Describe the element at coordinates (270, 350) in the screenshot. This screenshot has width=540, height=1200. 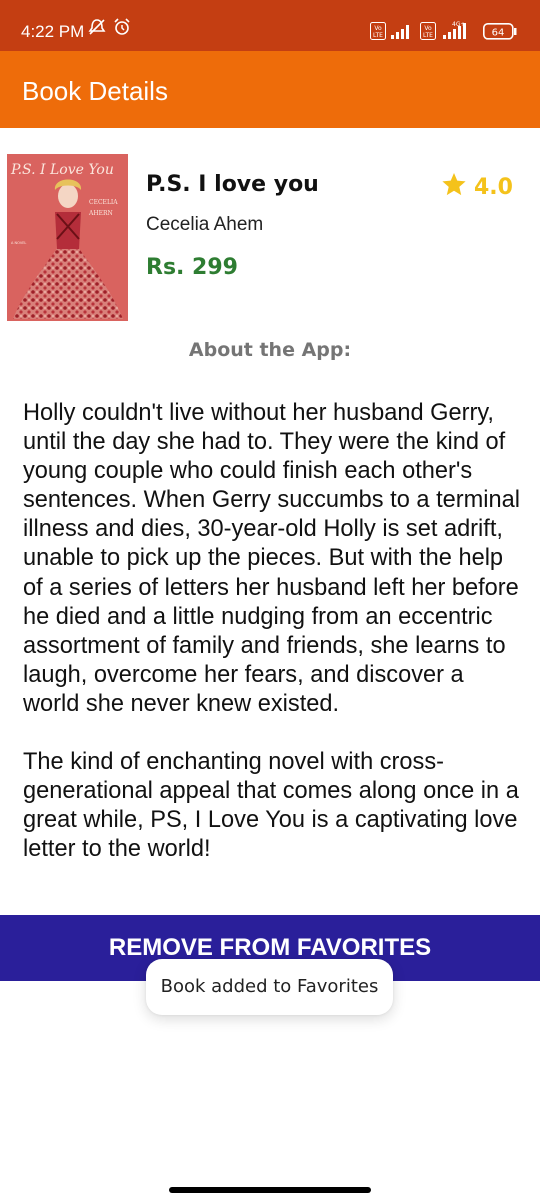
I see `about-heading: About the App:` at that location.